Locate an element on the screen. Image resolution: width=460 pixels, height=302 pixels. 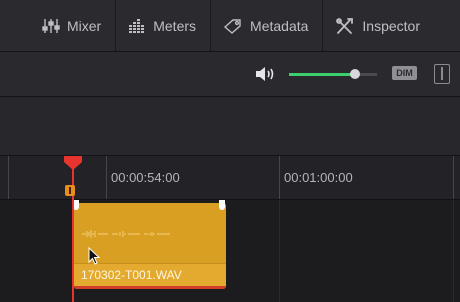
dim-button: DIM is located at coordinates (404, 73).